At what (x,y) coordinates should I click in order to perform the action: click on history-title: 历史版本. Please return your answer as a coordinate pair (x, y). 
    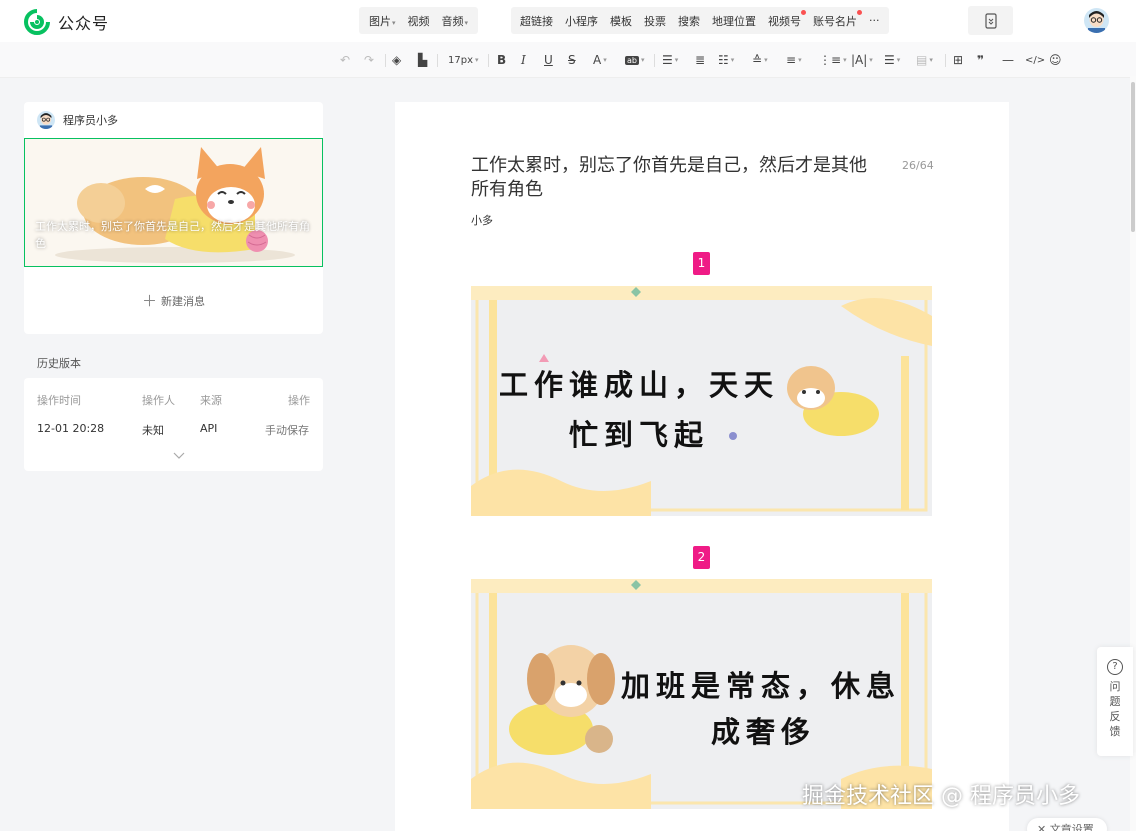
    Looking at the image, I should click on (59, 363).